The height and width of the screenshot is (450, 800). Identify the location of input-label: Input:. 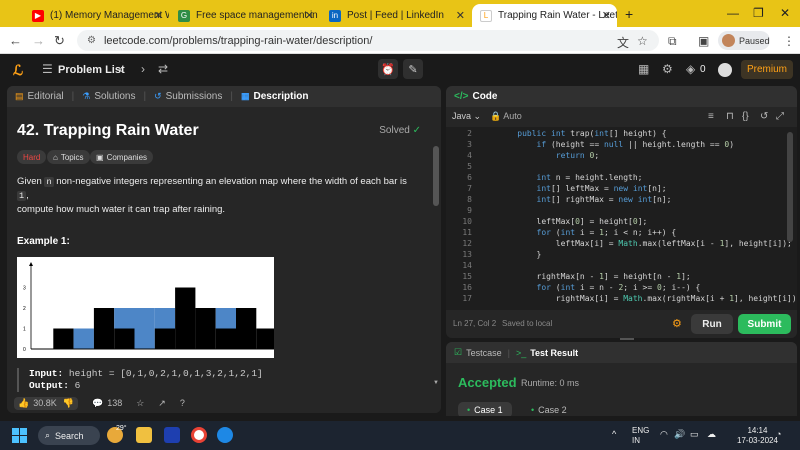
(46, 373).